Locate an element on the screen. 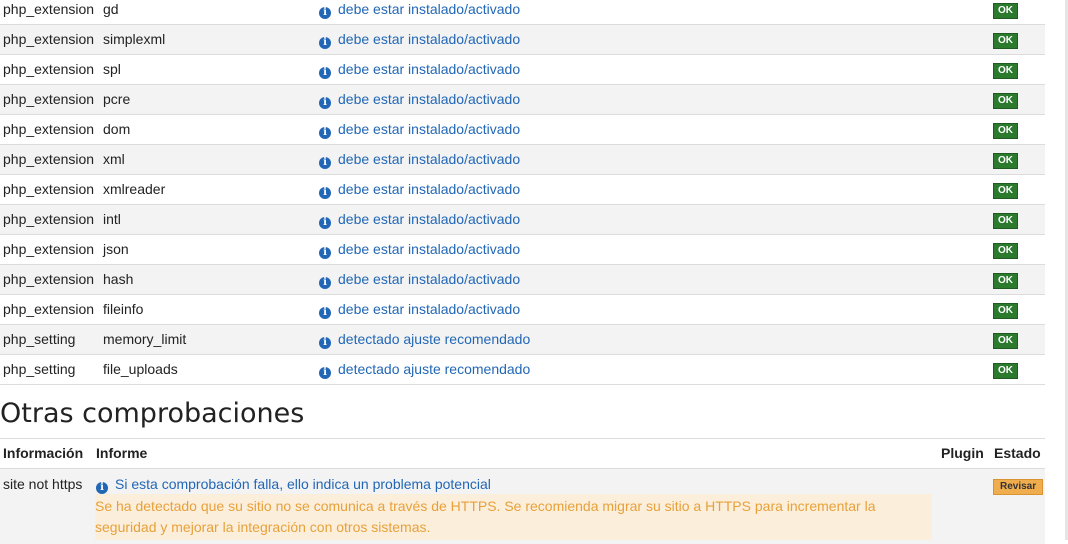 This screenshot has width=1068, height=544. requirement-name: json is located at coordinates (116, 249).